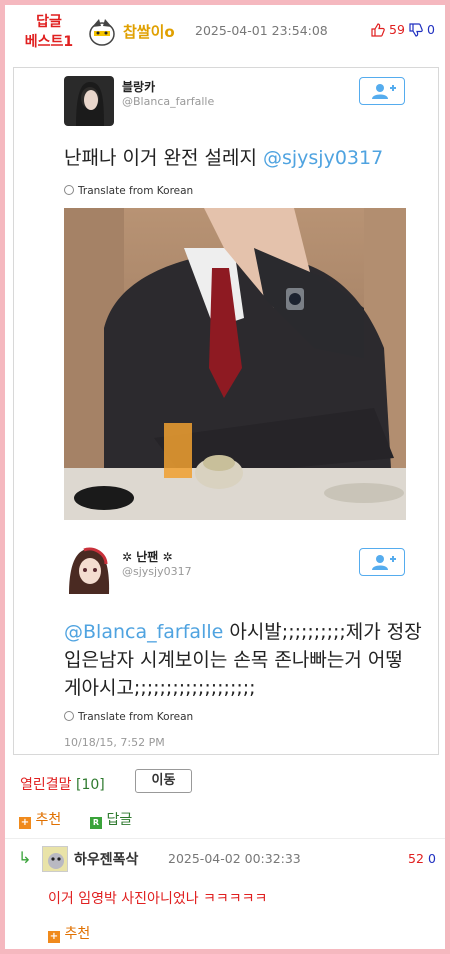  I want to click on badge-line-1: 답글, so click(49, 22).